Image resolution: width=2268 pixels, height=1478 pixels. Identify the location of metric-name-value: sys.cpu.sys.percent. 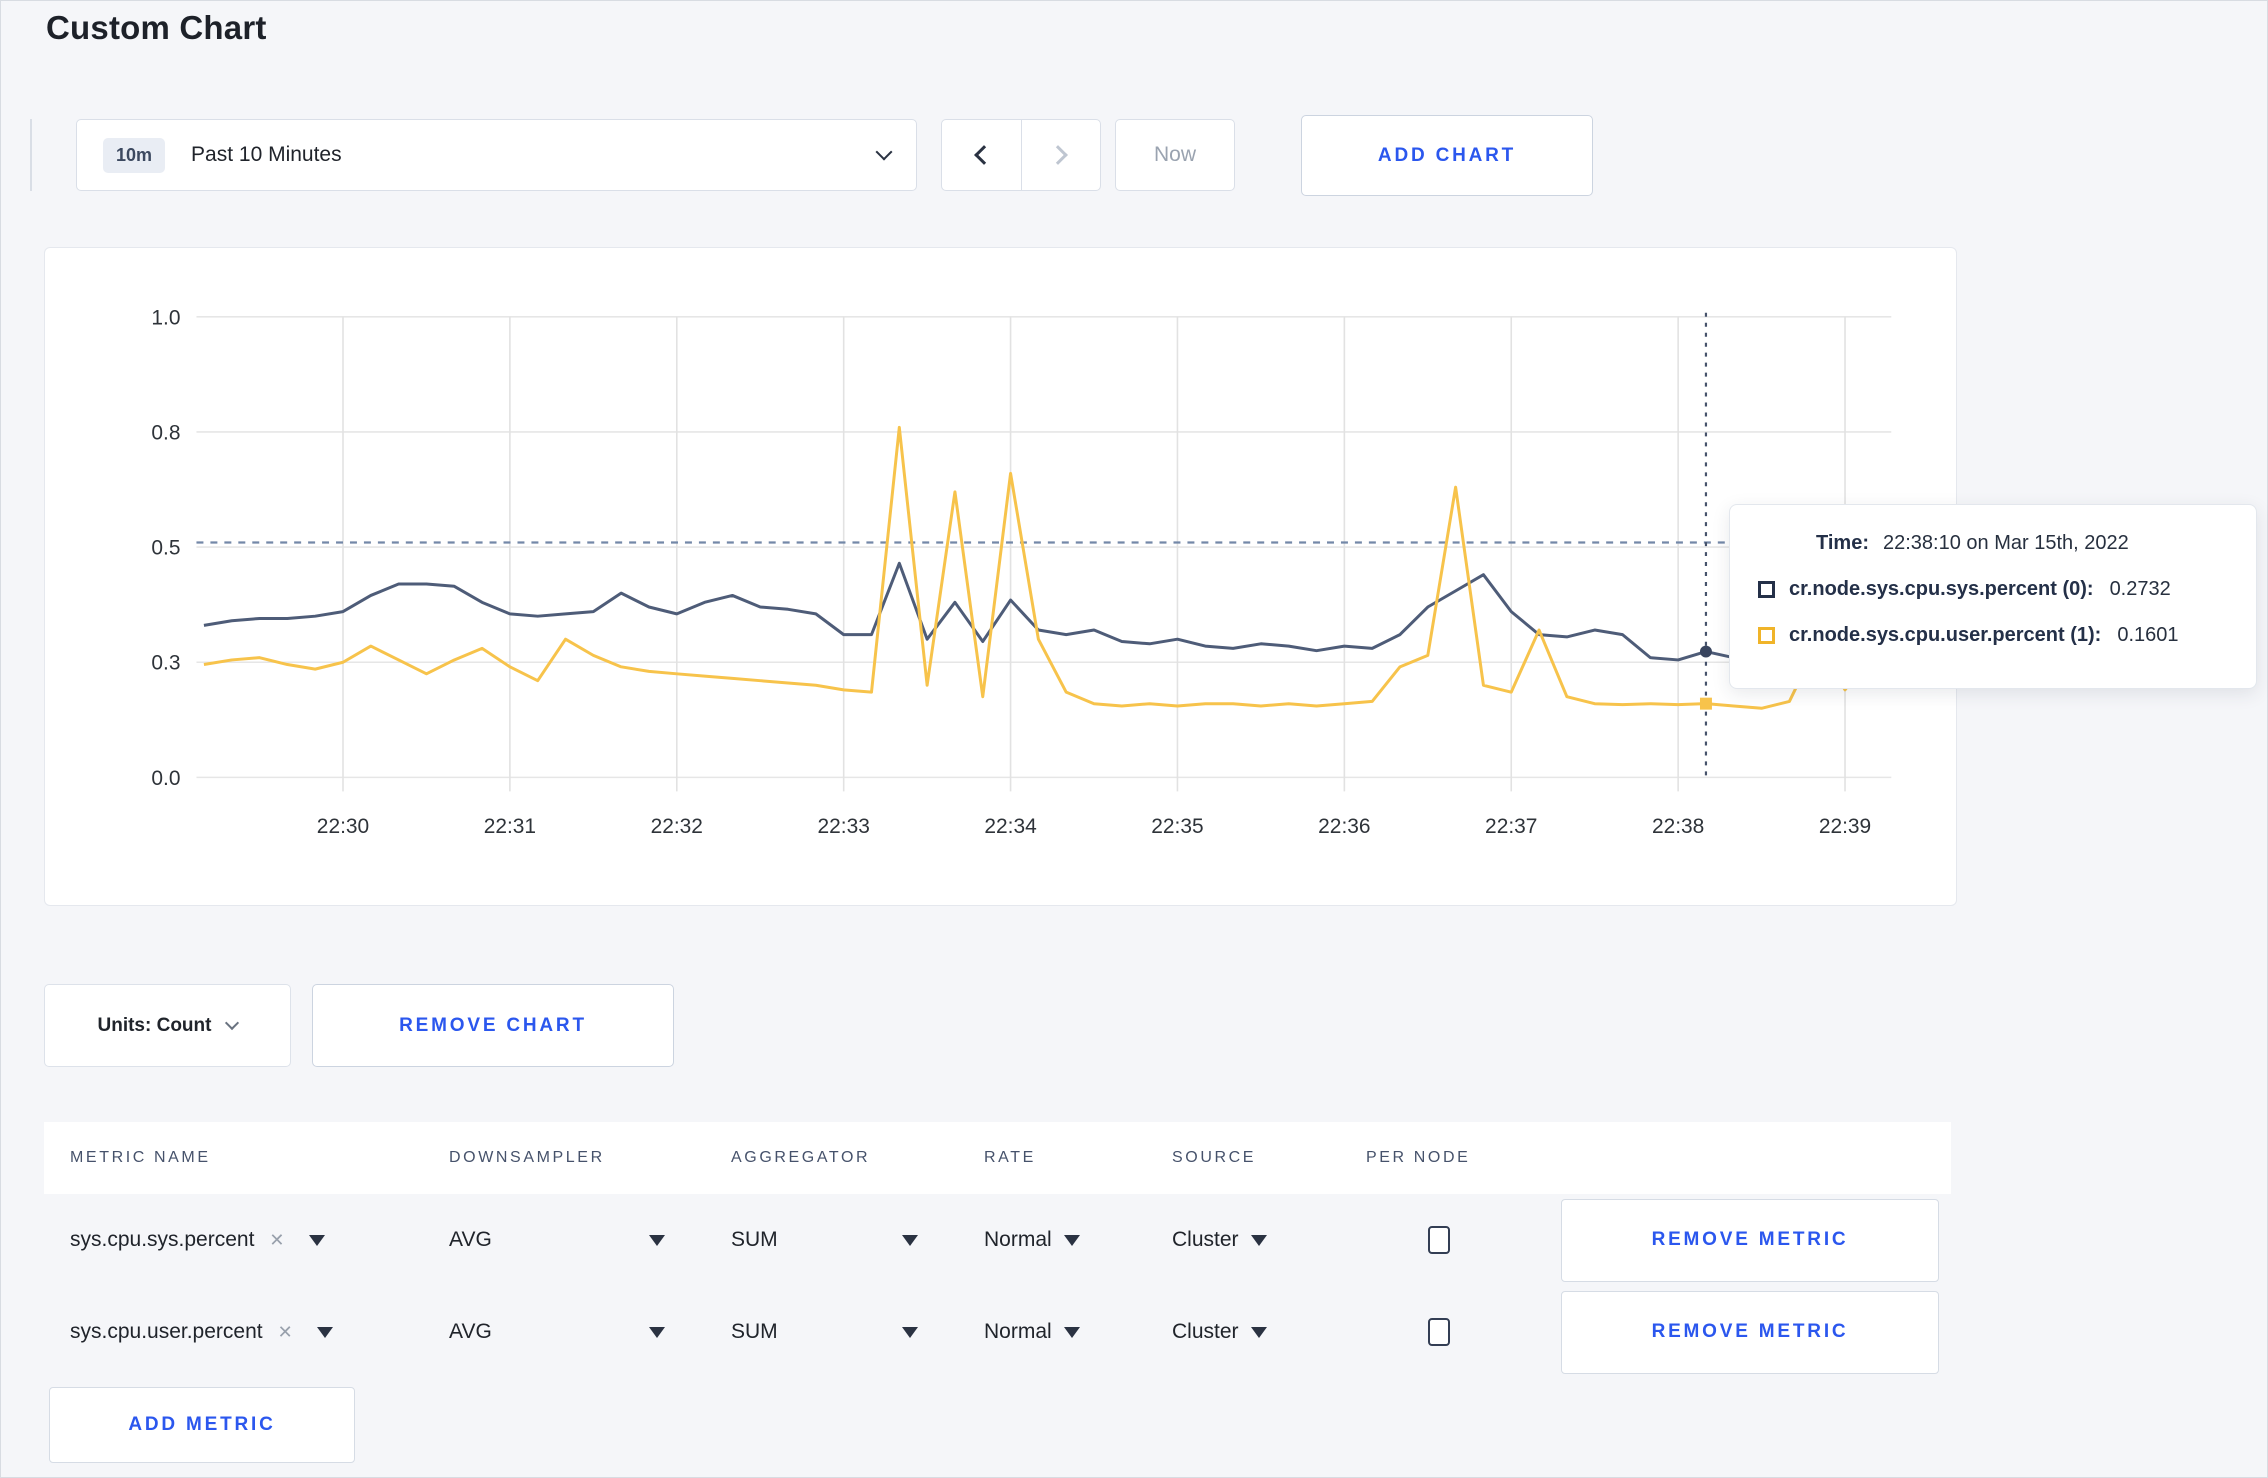
(162, 1239).